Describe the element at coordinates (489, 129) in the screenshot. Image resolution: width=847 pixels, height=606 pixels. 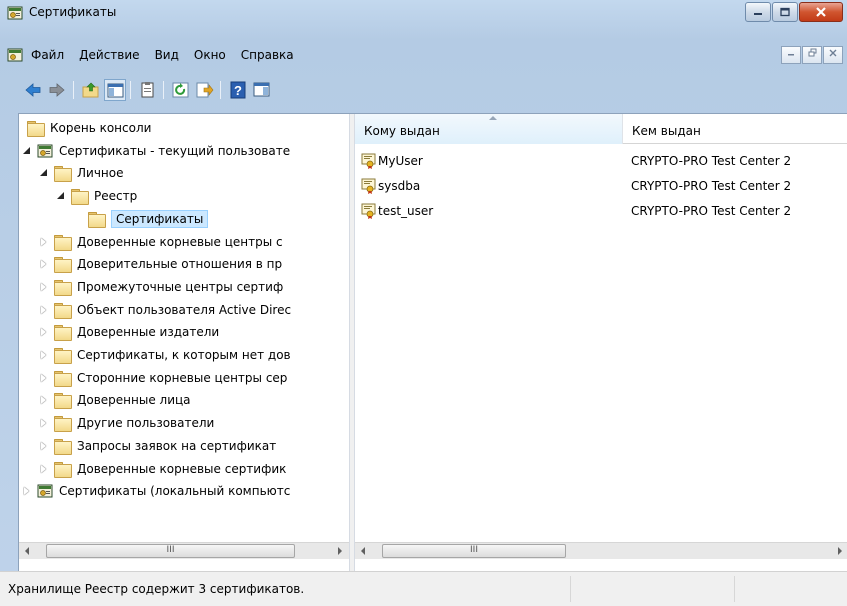
I see `column-issued-to: Кому выдан` at that location.